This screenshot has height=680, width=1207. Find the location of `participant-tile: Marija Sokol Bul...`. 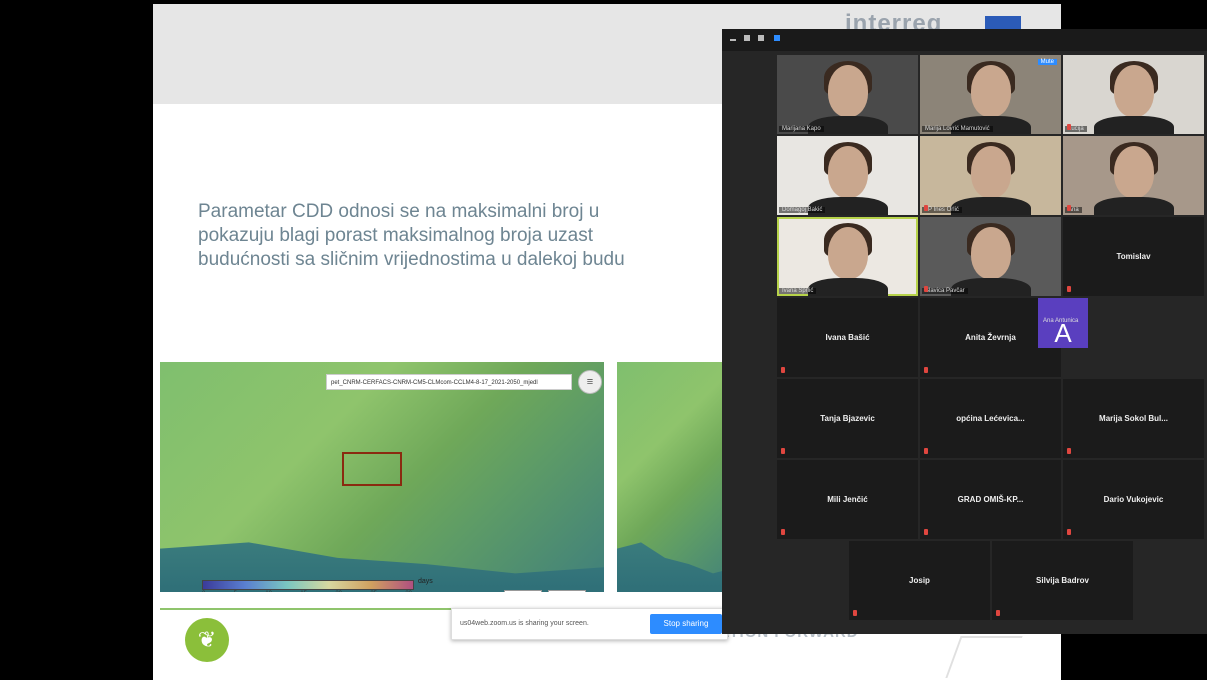

participant-tile: Marija Sokol Bul... is located at coordinates (1133, 418).